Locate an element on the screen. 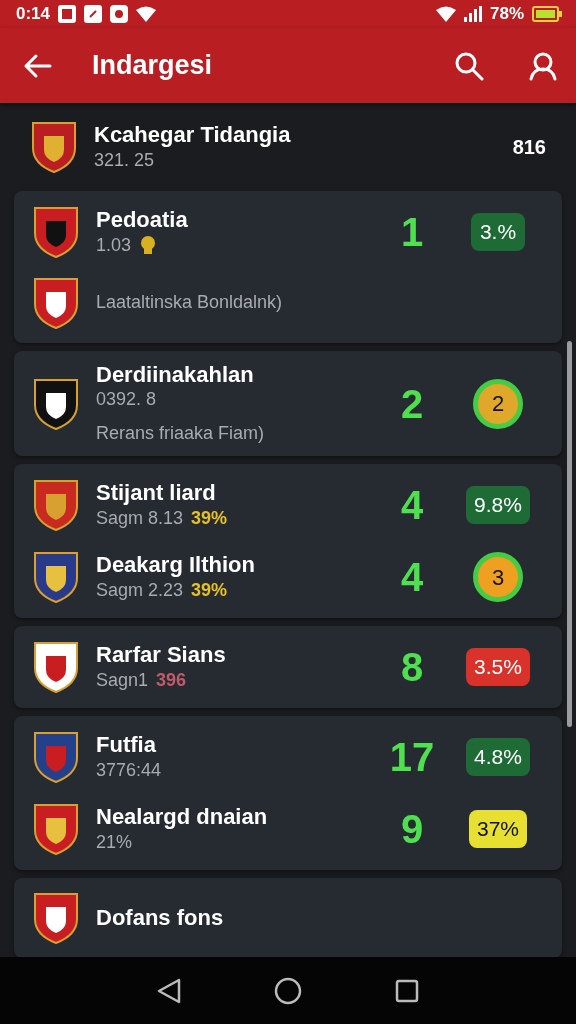 Image resolution: width=576 pixels, height=1024 pixels. team-stat: 21% is located at coordinates (114, 842).